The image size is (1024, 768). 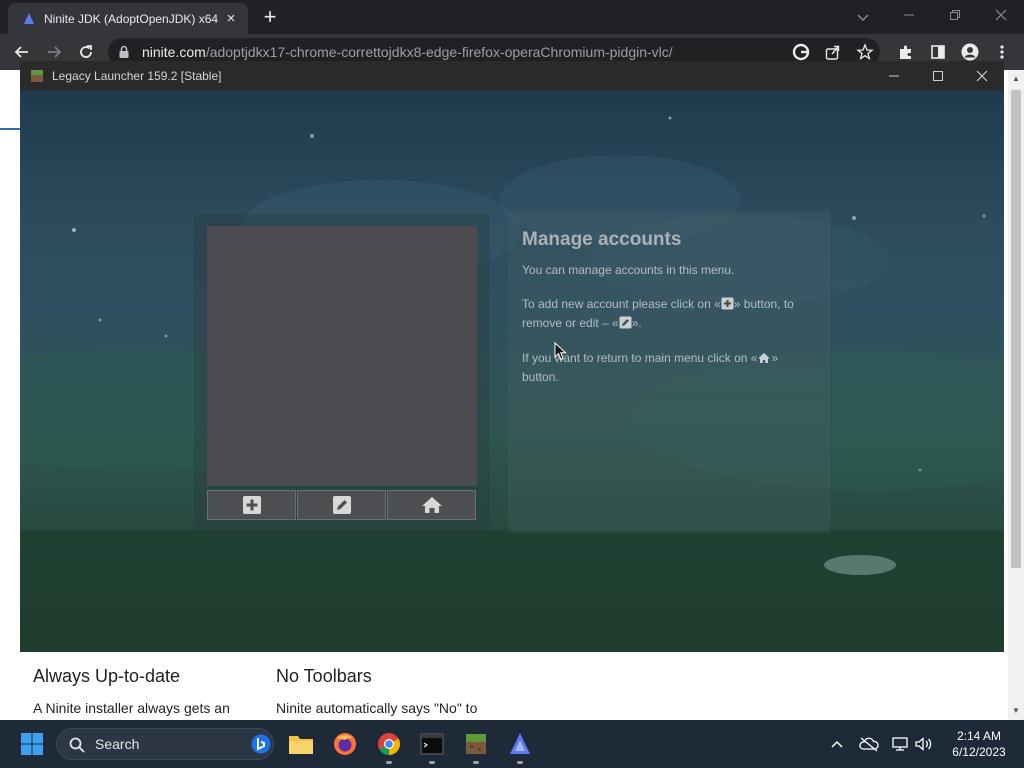 I want to click on feature-title: Always Up-to-date, so click(x=107, y=676).